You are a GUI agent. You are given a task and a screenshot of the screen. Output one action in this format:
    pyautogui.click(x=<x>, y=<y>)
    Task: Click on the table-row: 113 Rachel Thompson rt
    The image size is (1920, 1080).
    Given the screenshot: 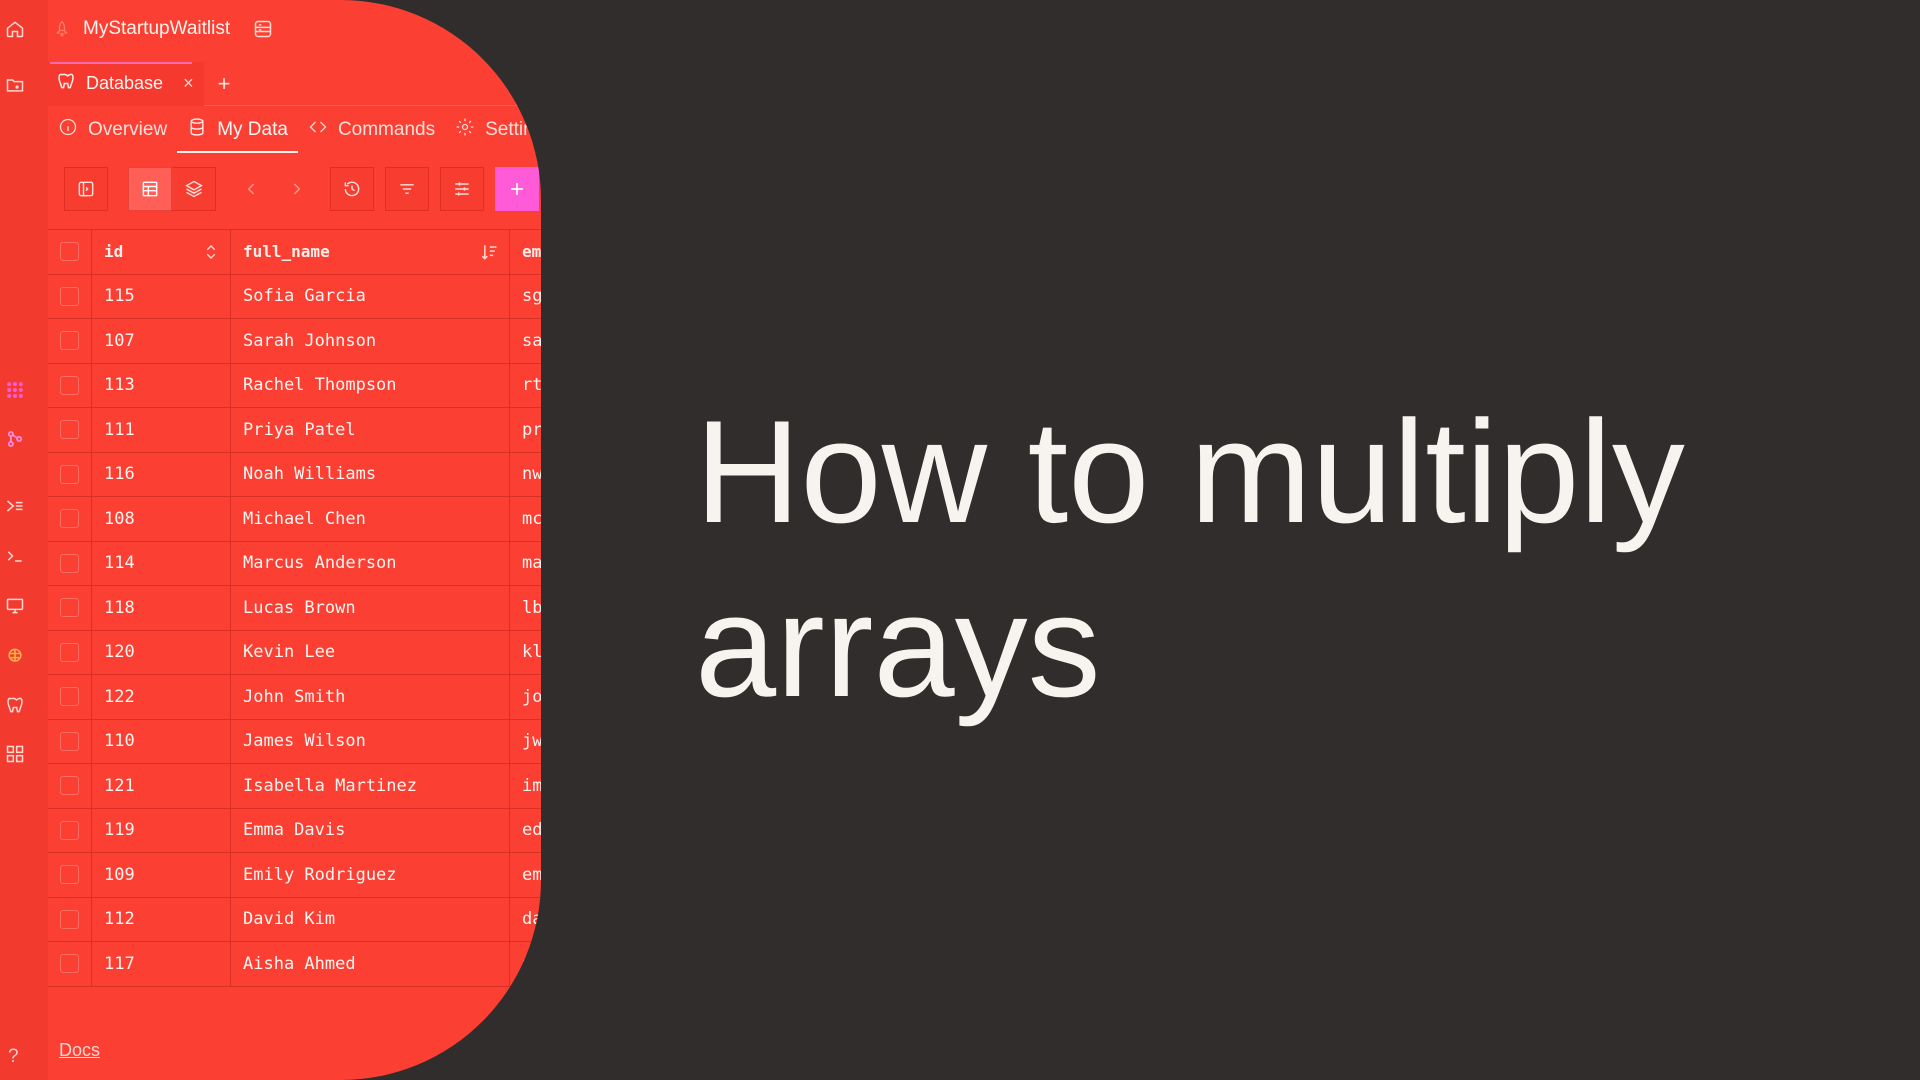 What is the action you would take?
    pyautogui.click(x=294, y=385)
    